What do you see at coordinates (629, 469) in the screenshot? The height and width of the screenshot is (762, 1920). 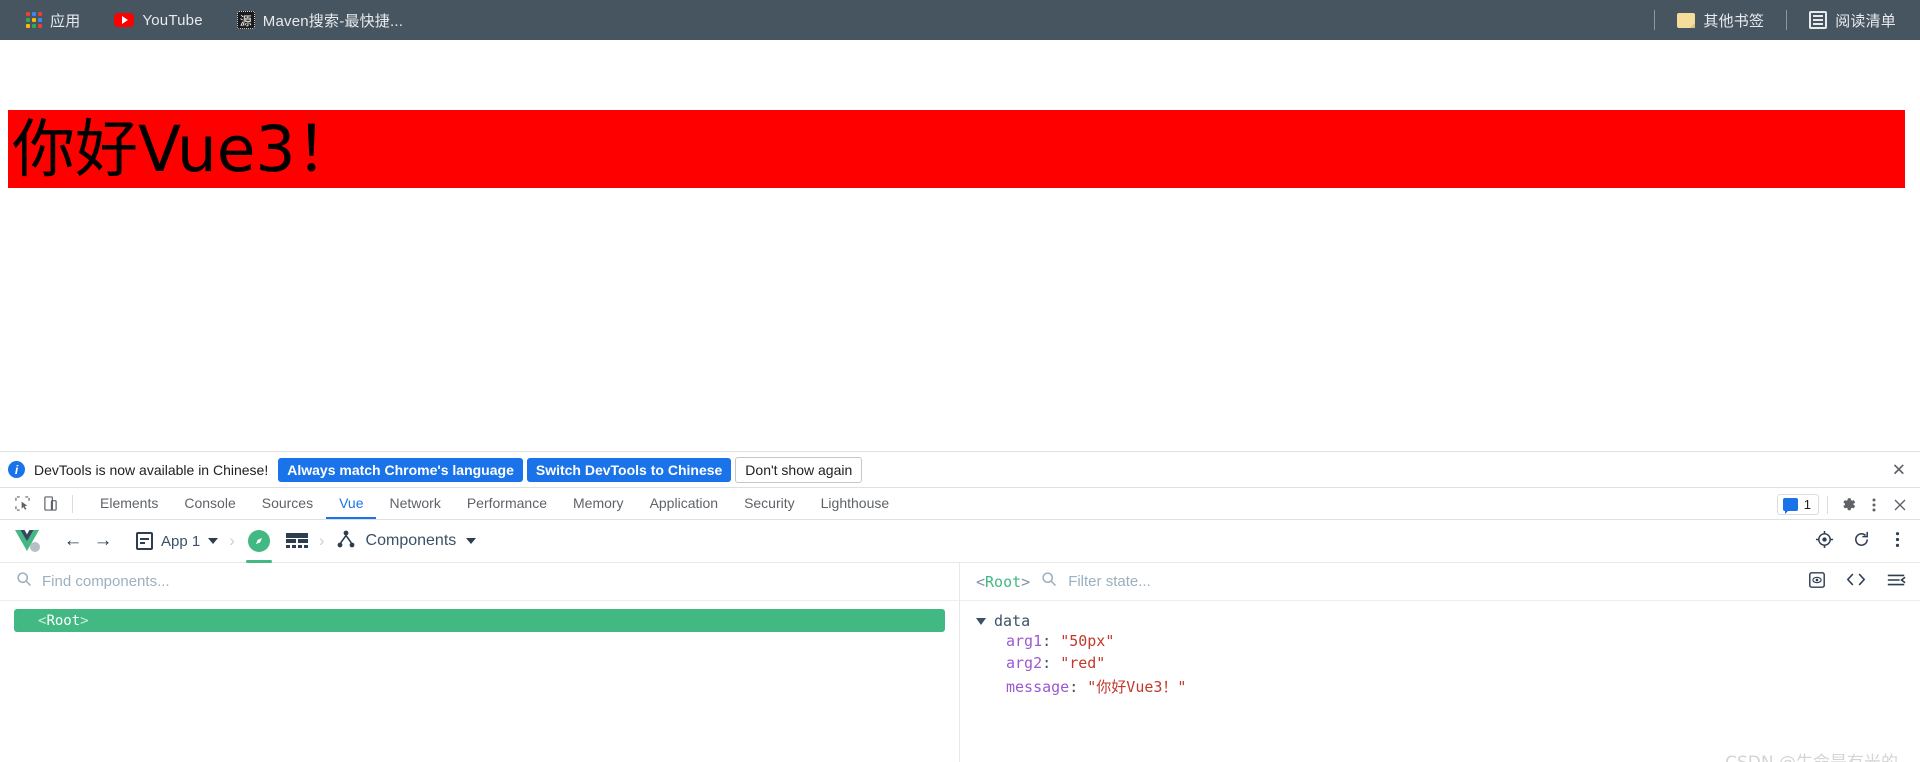 I see `switch-to-chinese-button: Switch DevTools to Chinese` at bounding box center [629, 469].